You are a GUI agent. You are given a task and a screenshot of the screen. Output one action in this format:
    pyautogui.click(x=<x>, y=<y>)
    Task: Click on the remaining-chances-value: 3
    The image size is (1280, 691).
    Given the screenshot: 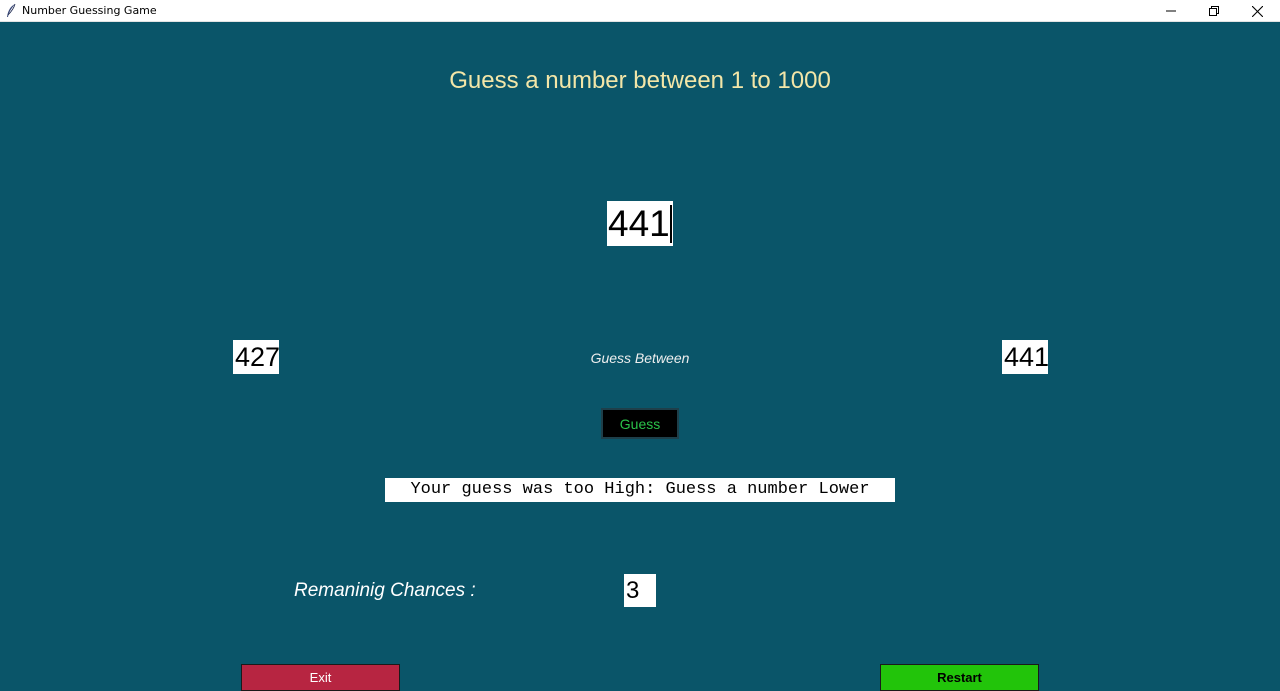 What is the action you would take?
    pyautogui.click(x=640, y=590)
    